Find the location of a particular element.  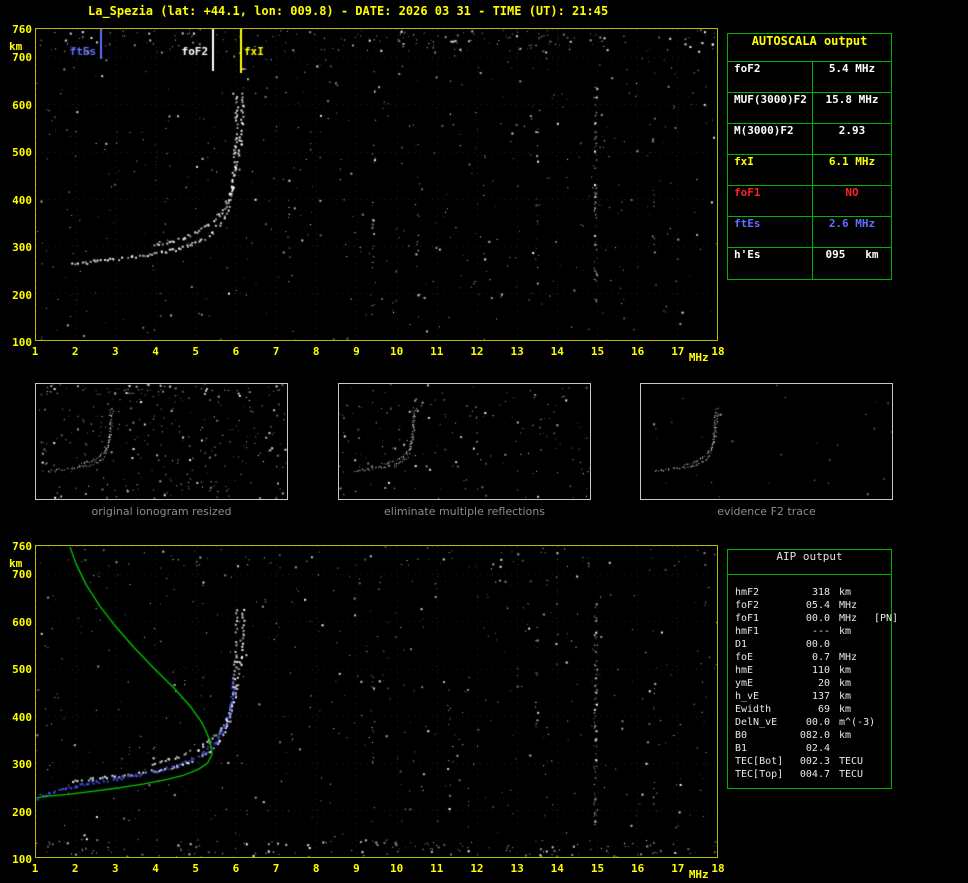

x-axis-tick-label: 2 is located at coordinates (75, 351).